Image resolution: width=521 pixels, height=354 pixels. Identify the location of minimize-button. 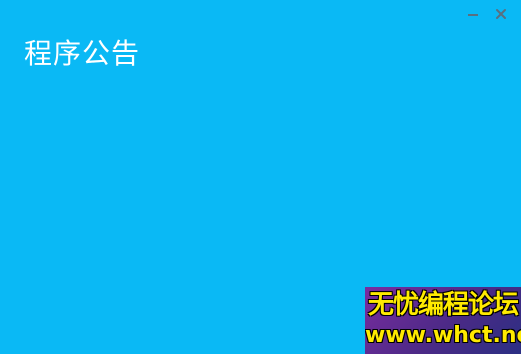
(473, 14).